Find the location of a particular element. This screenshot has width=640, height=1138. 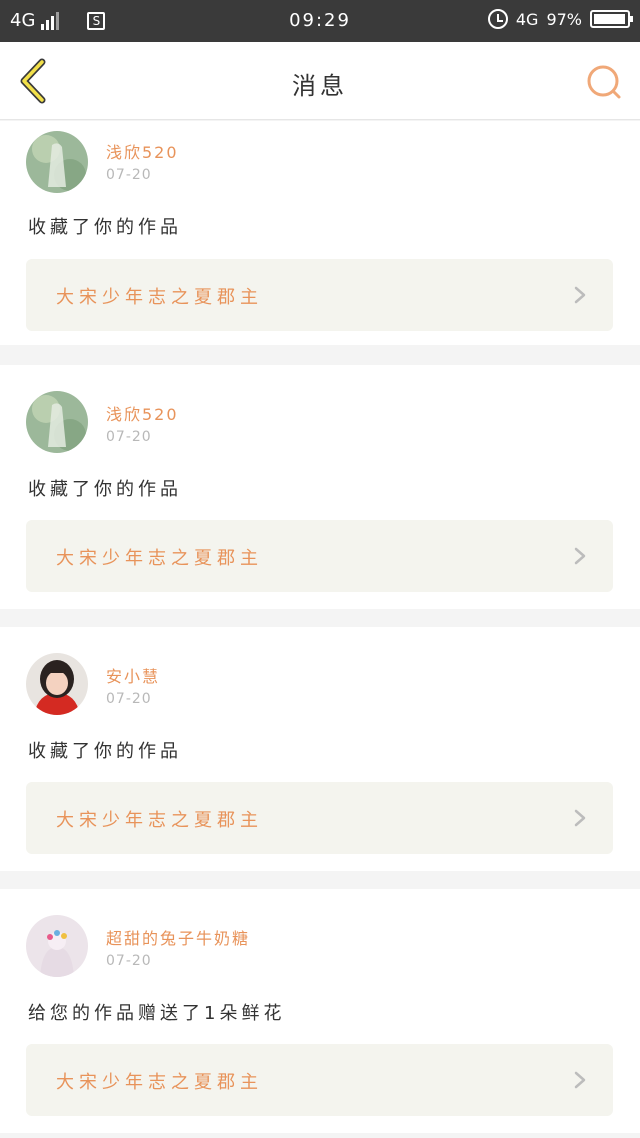

battery-icon is located at coordinates (611, 19).